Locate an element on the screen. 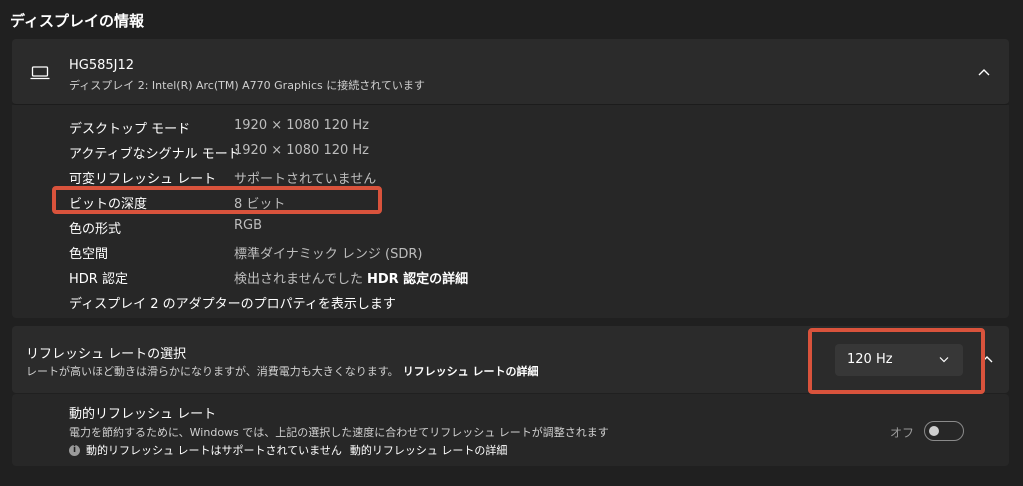 The width and height of the screenshot is (1023, 486). detail-label: 色の形式 is located at coordinates (95, 229).